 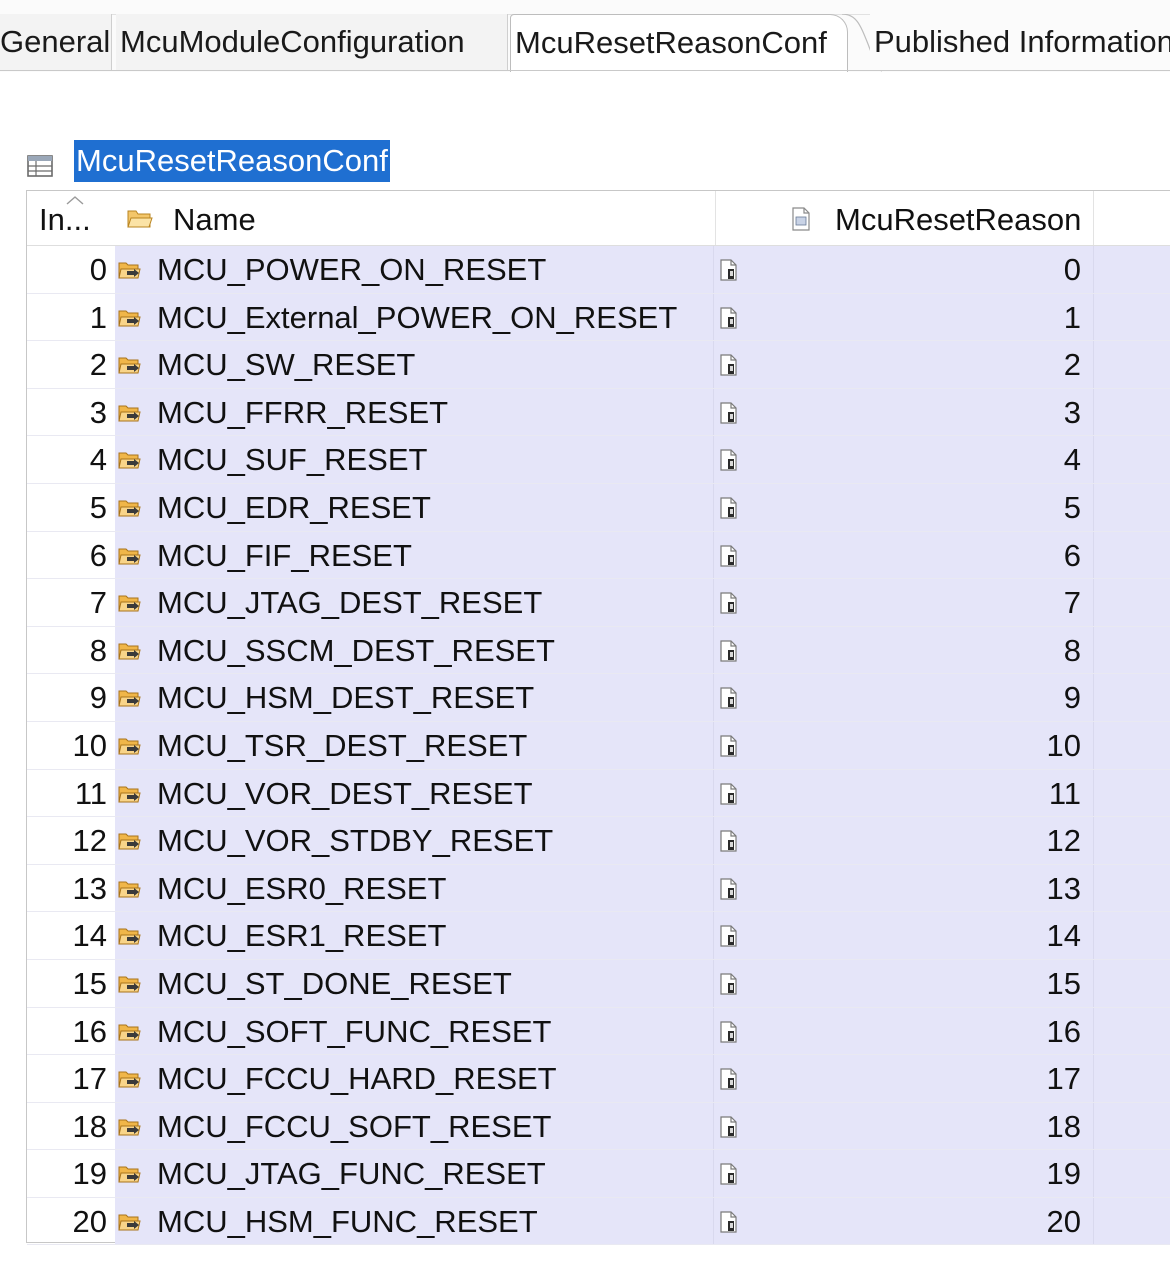 I want to click on row-name: MCU_VOR_STDBY_RESET, so click(x=355, y=841).